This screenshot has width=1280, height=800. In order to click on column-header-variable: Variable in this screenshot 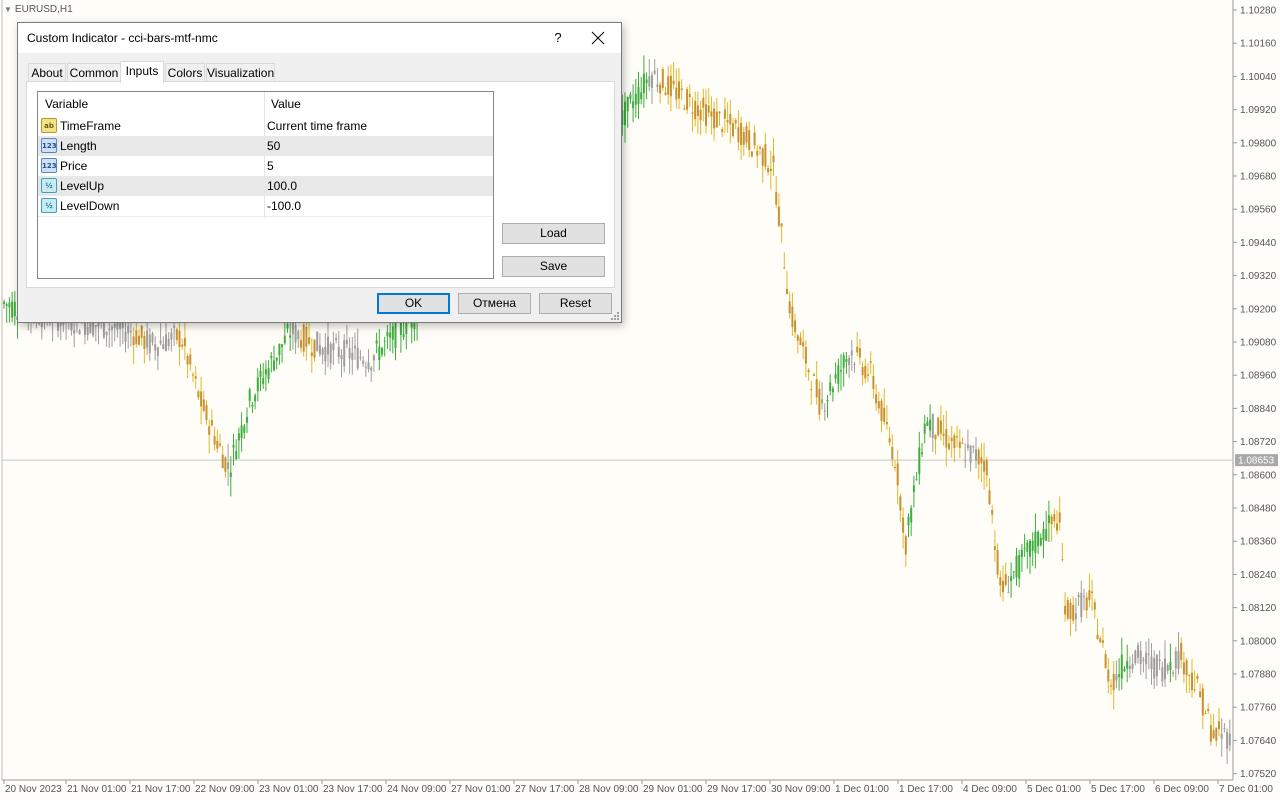, I will do `click(66, 104)`.